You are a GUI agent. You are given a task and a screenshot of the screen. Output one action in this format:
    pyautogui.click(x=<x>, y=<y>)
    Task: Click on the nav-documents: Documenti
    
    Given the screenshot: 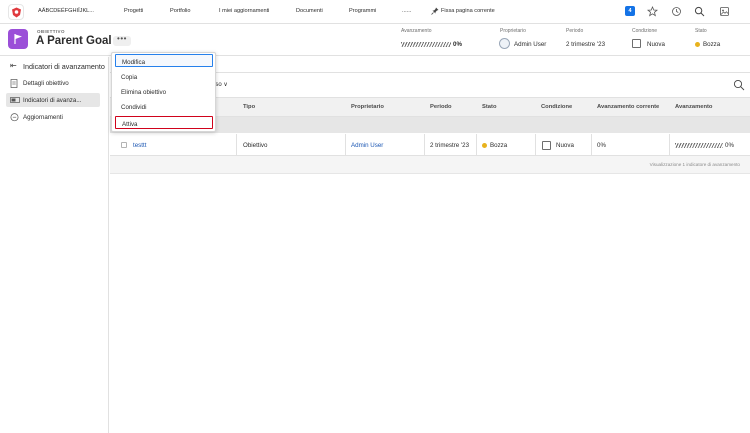 What is the action you would take?
    pyautogui.click(x=309, y=11)
    